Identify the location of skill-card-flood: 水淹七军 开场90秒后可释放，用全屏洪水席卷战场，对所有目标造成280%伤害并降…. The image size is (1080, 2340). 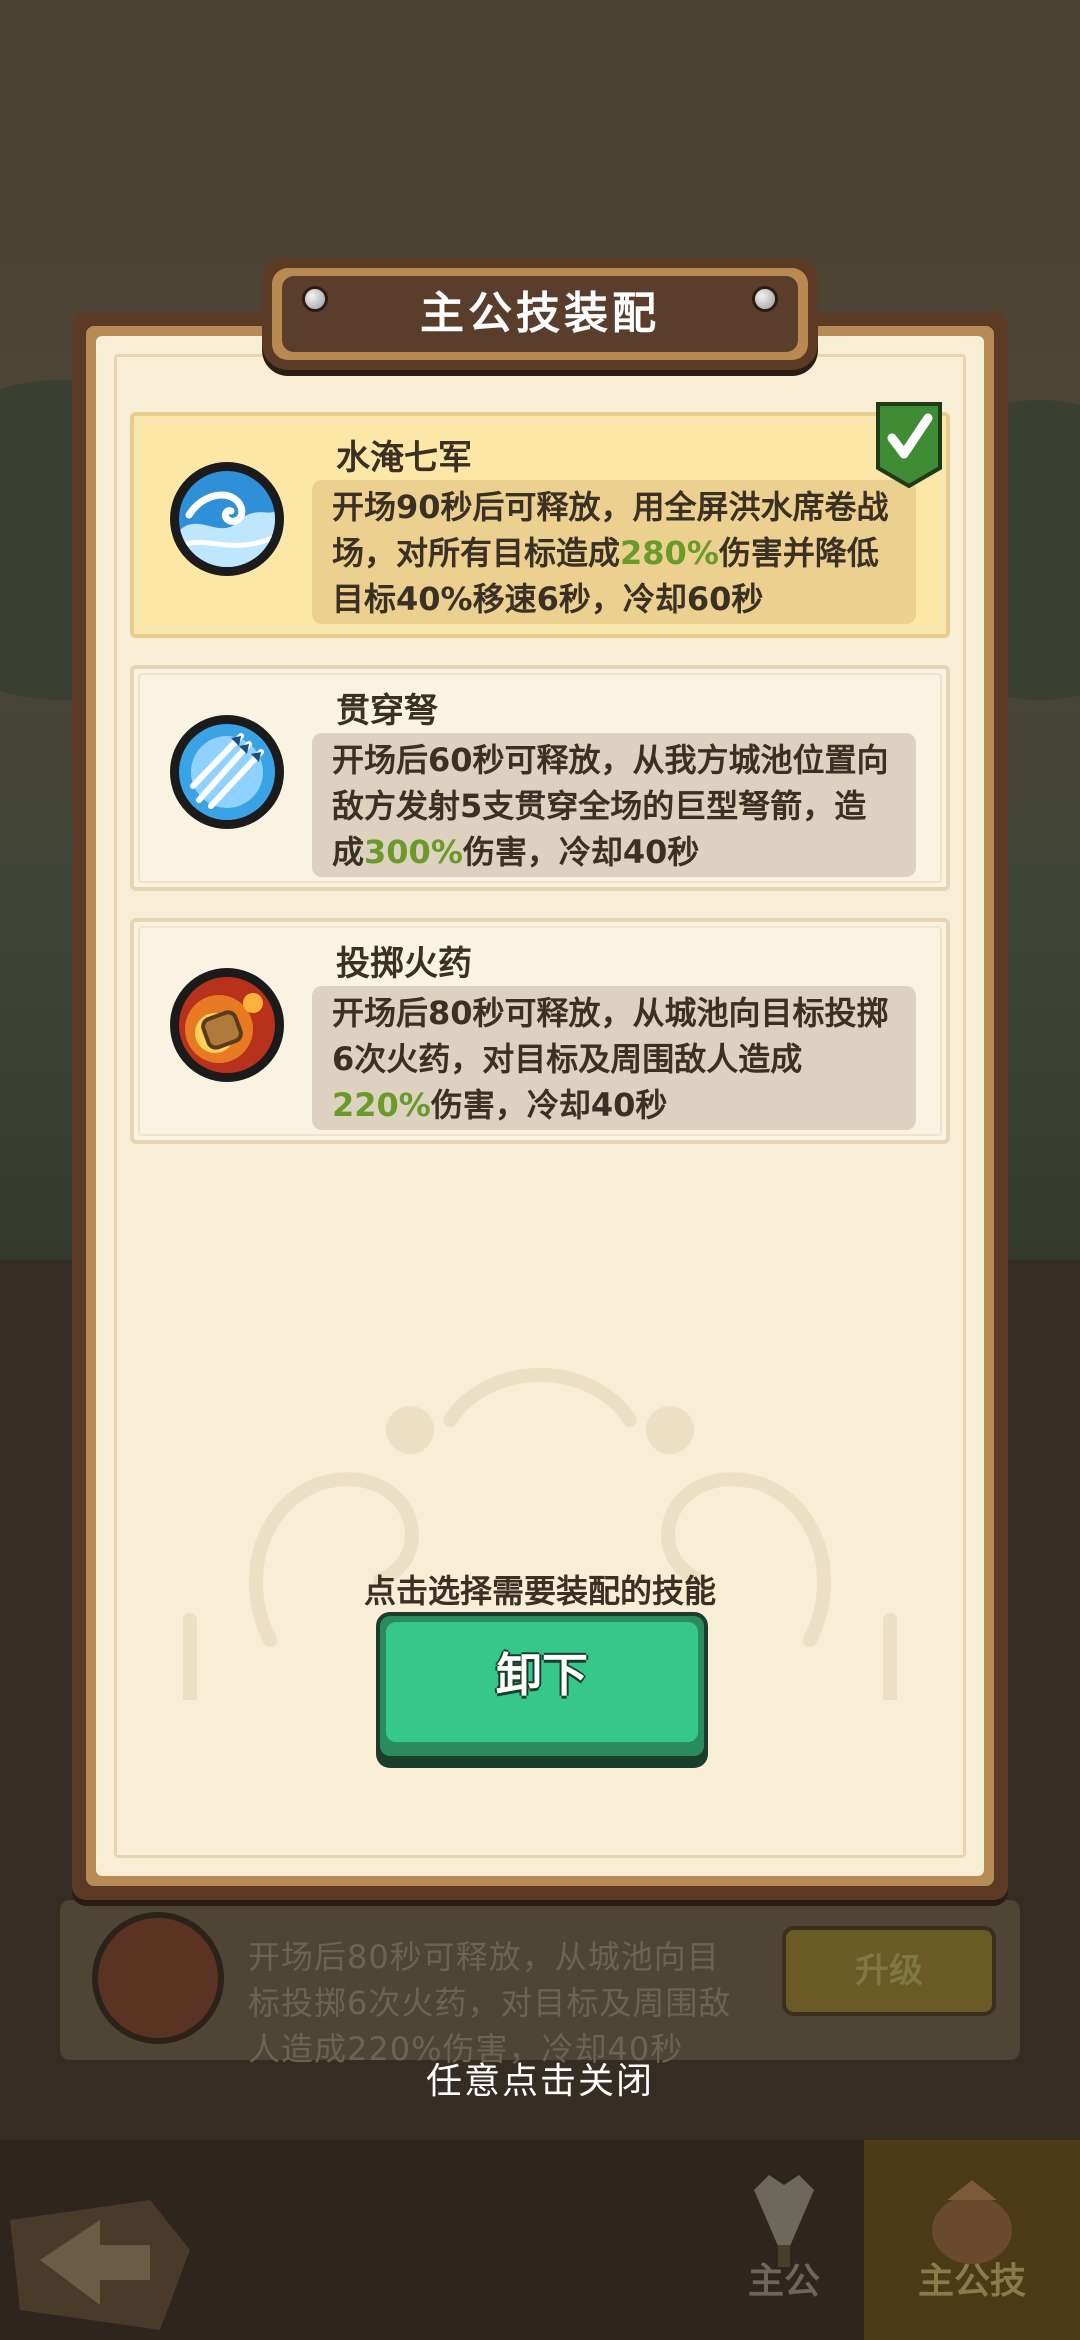
(540, 520).